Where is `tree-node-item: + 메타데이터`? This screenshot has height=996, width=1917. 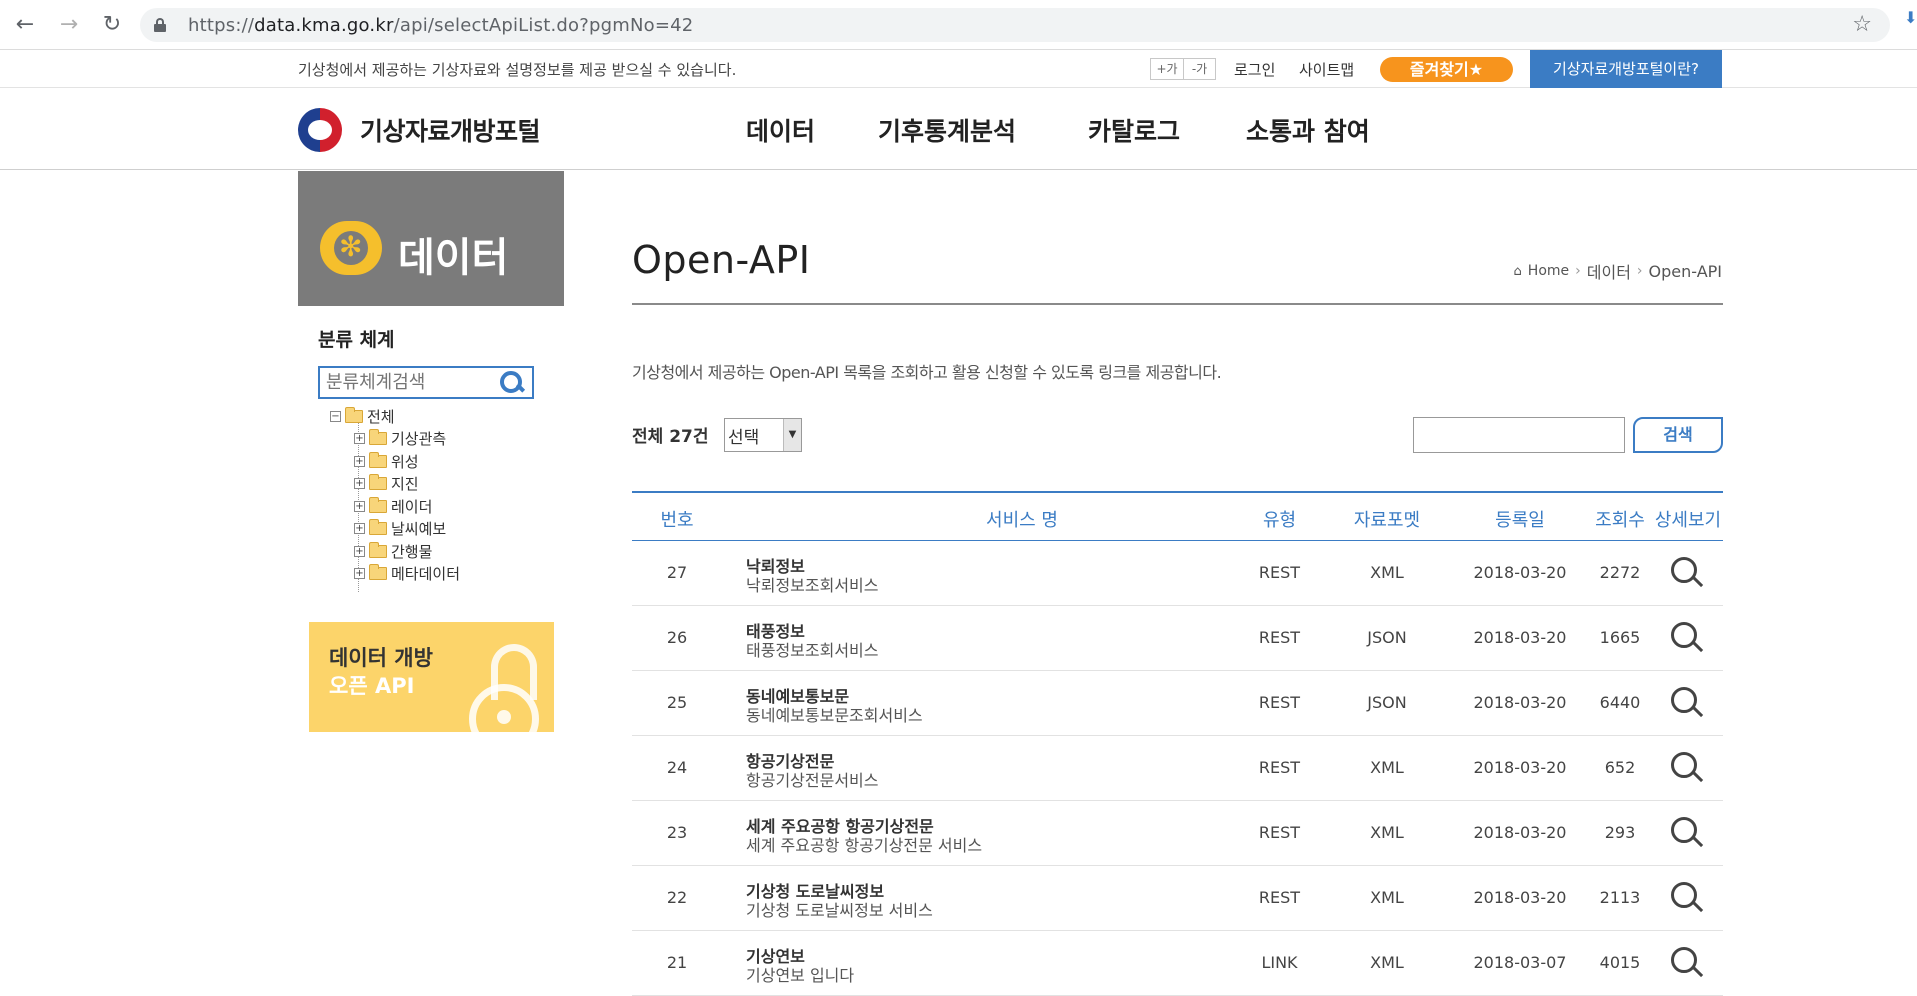 tree-node-item: + 메타데이터 is located at coordinates (407, 573).